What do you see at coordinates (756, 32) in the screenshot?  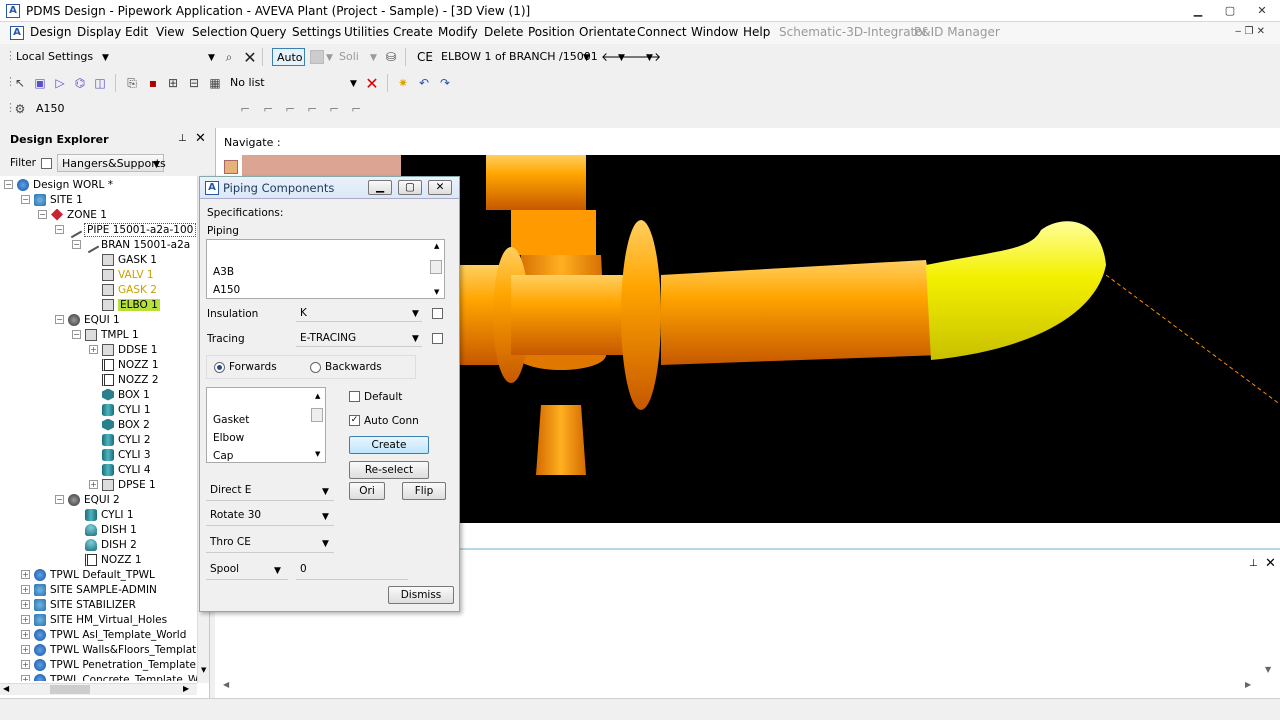 I see `menu-help: Help` at bounding box center [756, 32].